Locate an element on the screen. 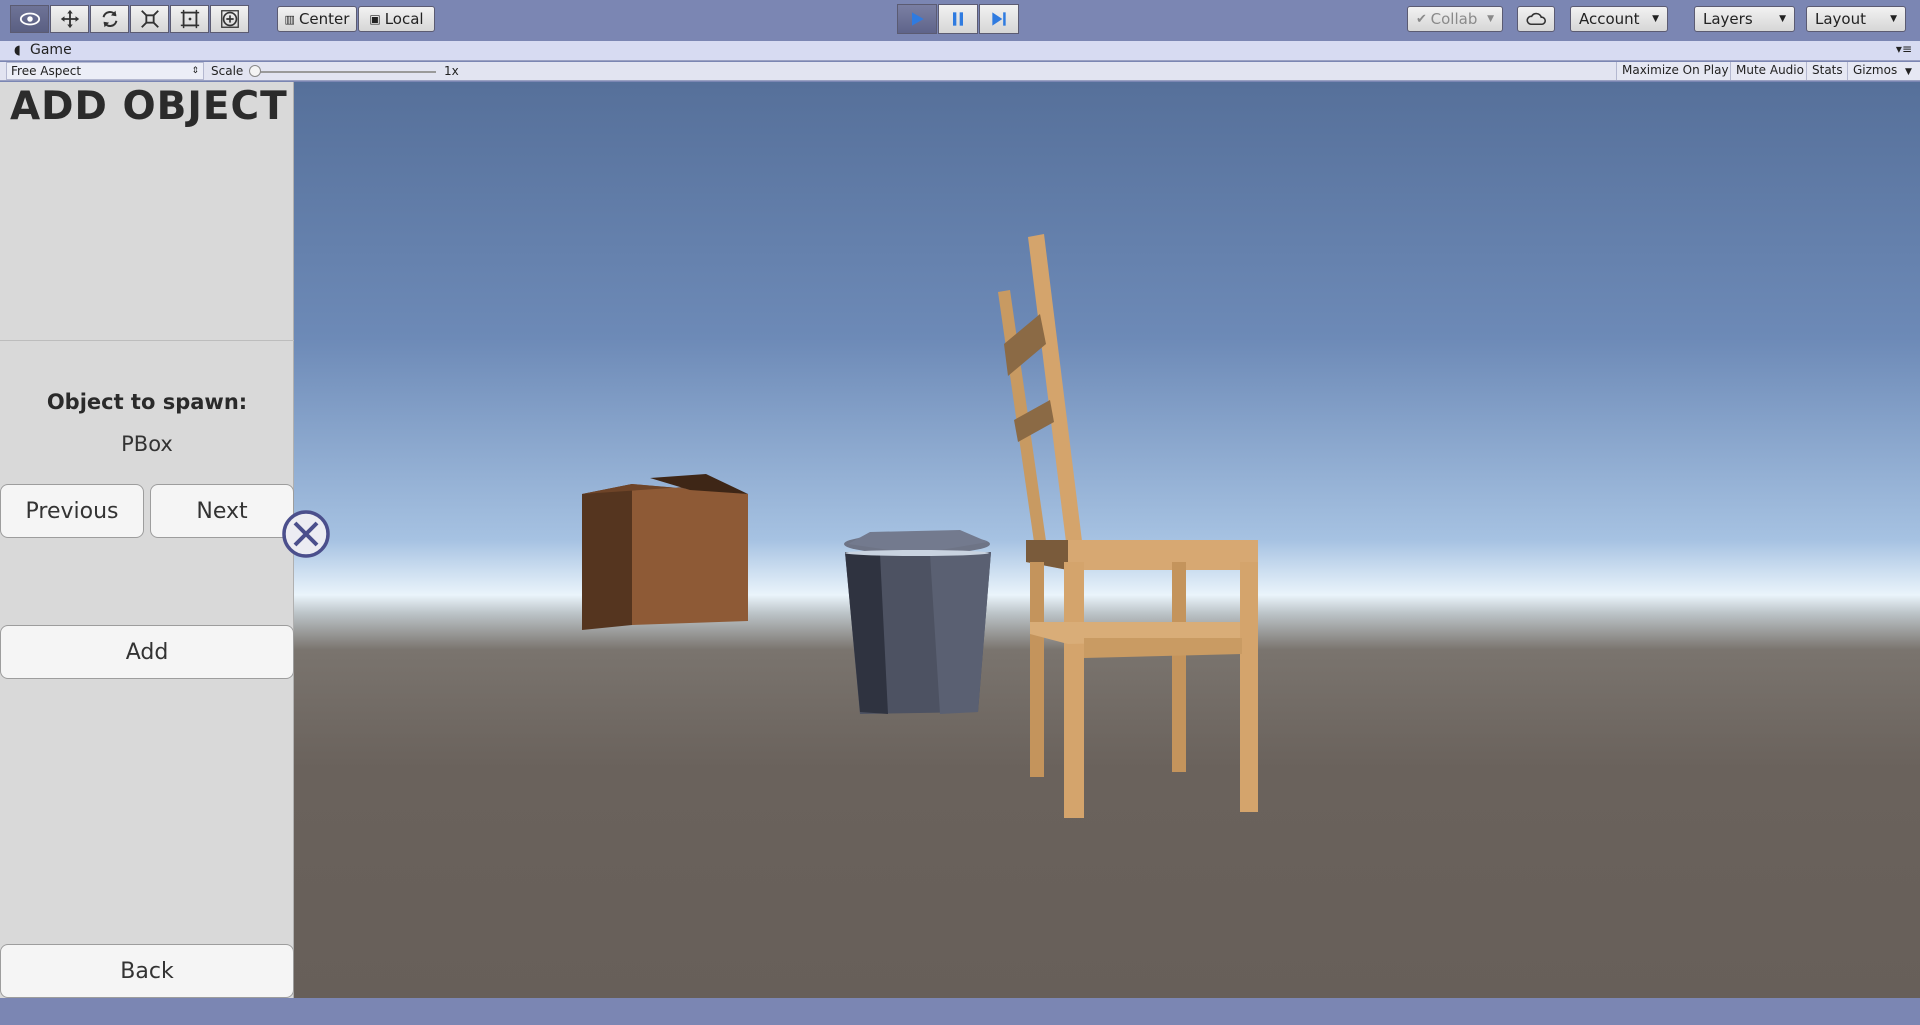 This screenshot has width=1920, height=1025. gizmos-dropdown: Gizmos ▼ is located at coordinates (1883, 71).